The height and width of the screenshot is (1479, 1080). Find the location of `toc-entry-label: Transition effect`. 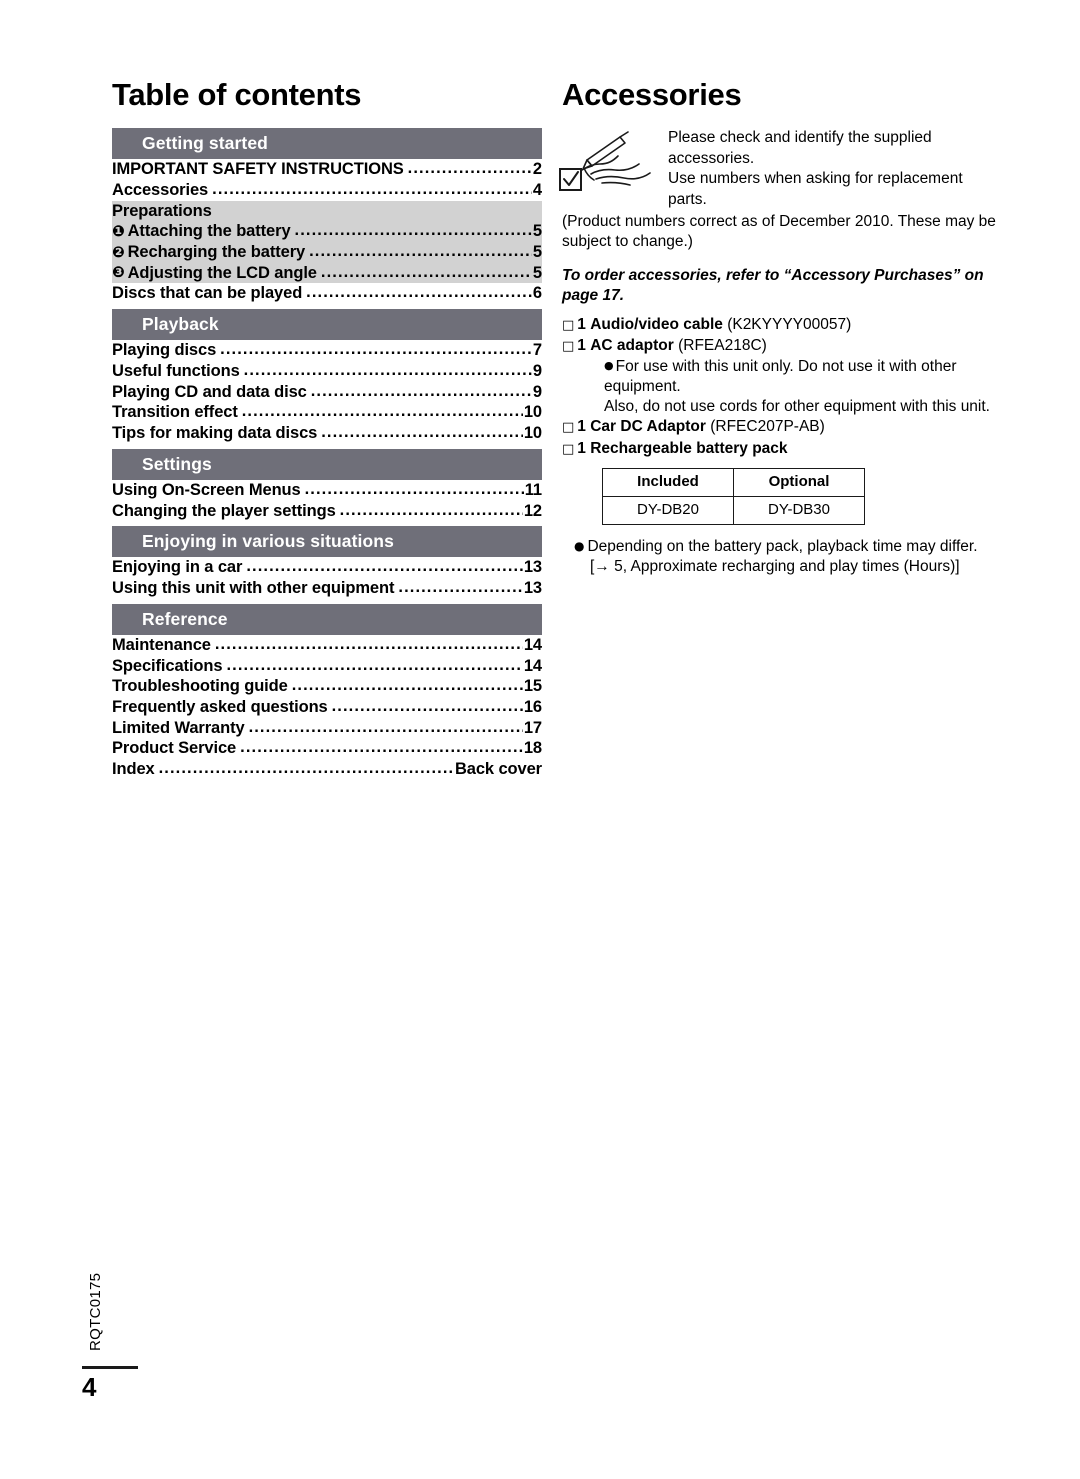

toc-entry-label: Transition effect is located at coordinates (175, 412).